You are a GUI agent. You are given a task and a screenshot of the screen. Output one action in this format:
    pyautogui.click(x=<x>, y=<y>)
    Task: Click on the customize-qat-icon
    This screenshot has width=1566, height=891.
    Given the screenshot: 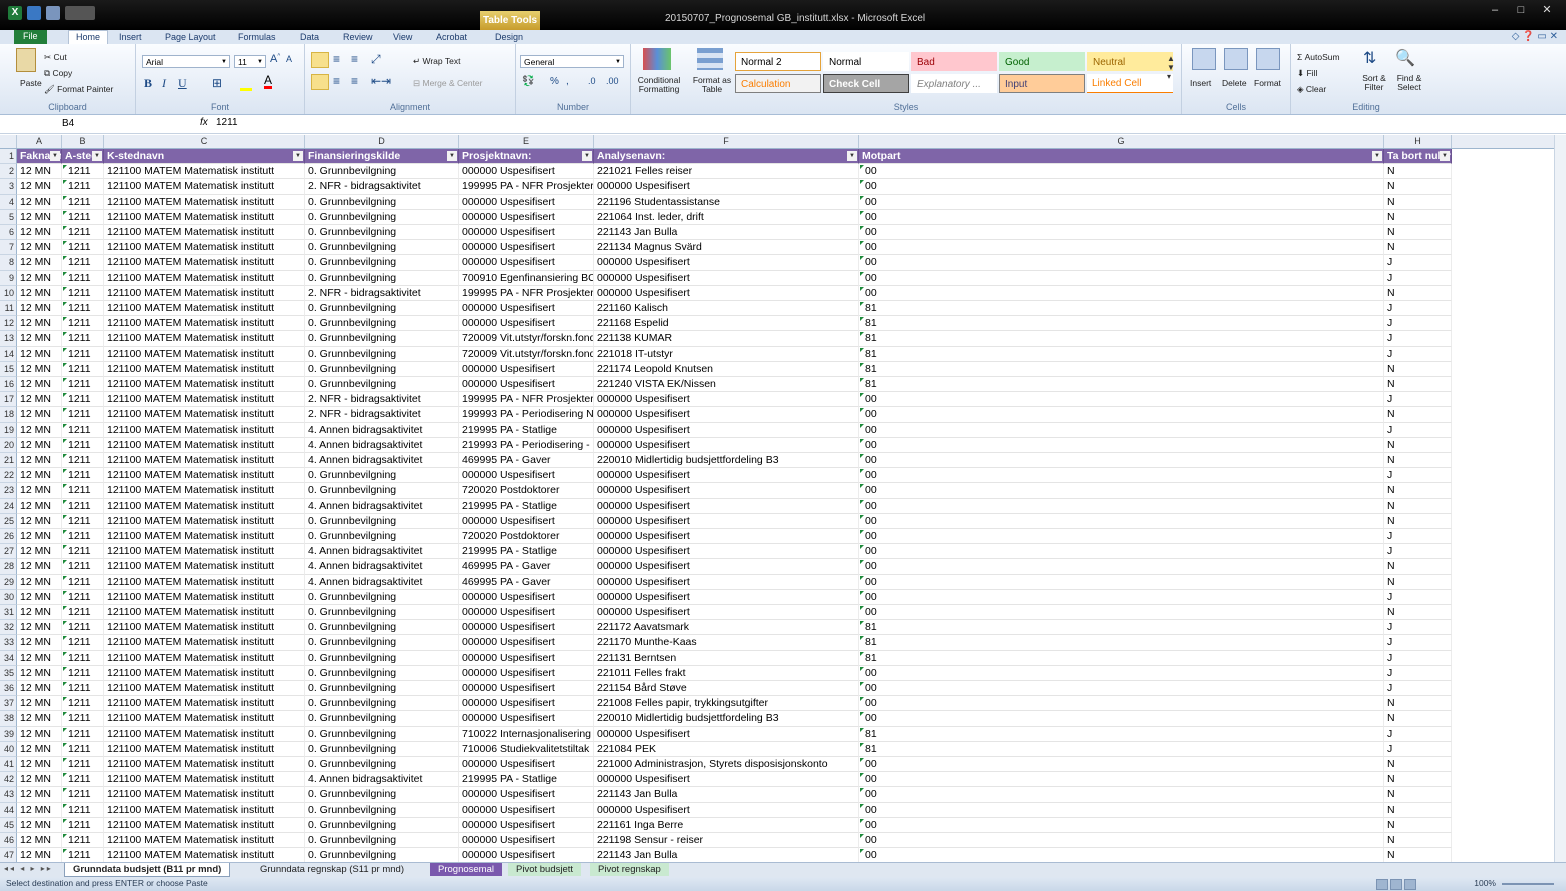 What is the action you would take?
    pyautogui.click(x=80, y=13)
    